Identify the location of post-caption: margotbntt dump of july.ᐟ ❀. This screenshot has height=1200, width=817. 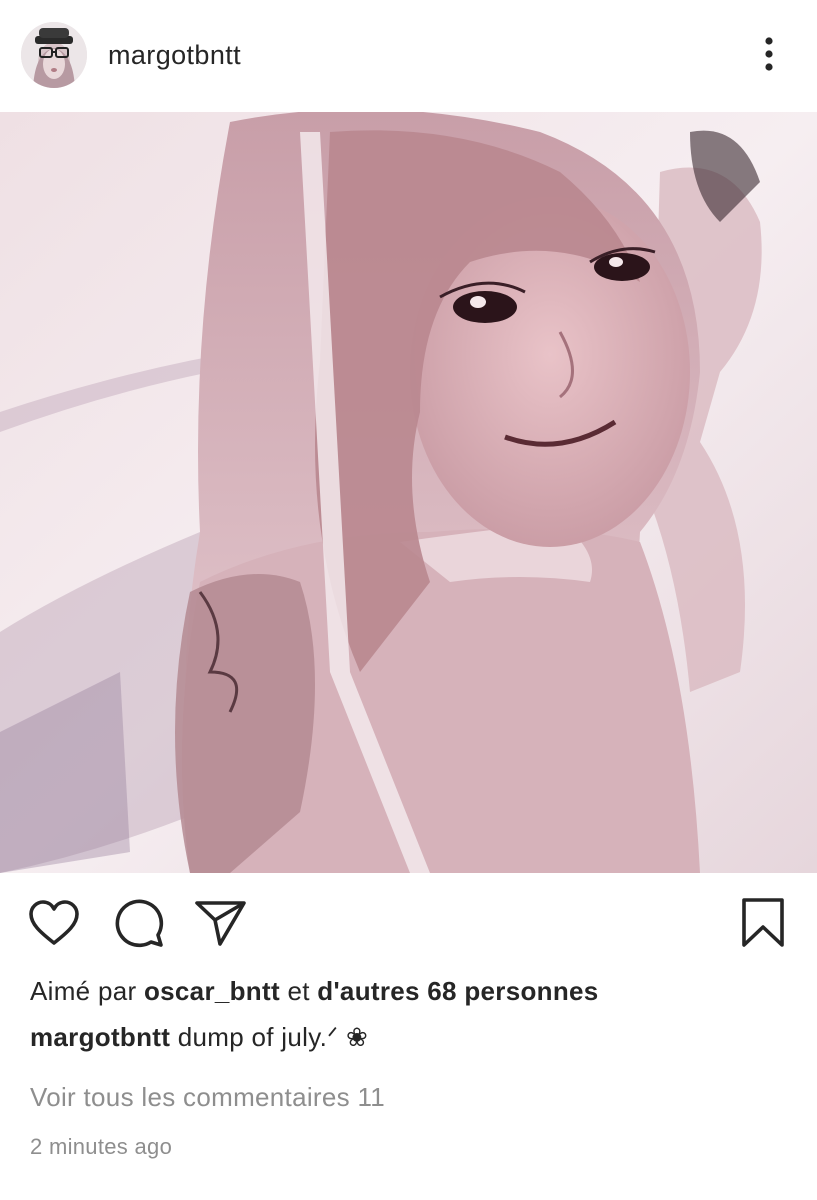
(199, 1037).